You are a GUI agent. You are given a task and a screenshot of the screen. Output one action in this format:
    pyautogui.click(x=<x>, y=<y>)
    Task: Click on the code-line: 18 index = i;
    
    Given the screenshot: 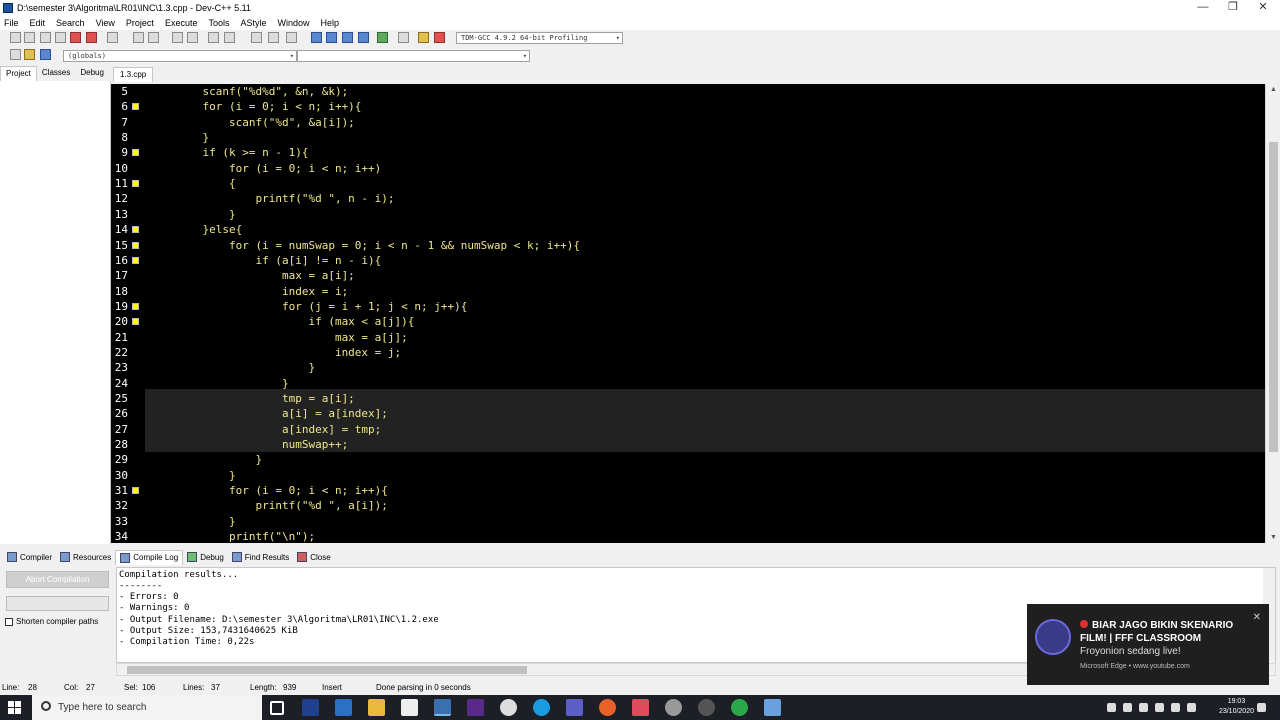 What is the action you would take?
    pyautogui.click(x=688, y=291)
    